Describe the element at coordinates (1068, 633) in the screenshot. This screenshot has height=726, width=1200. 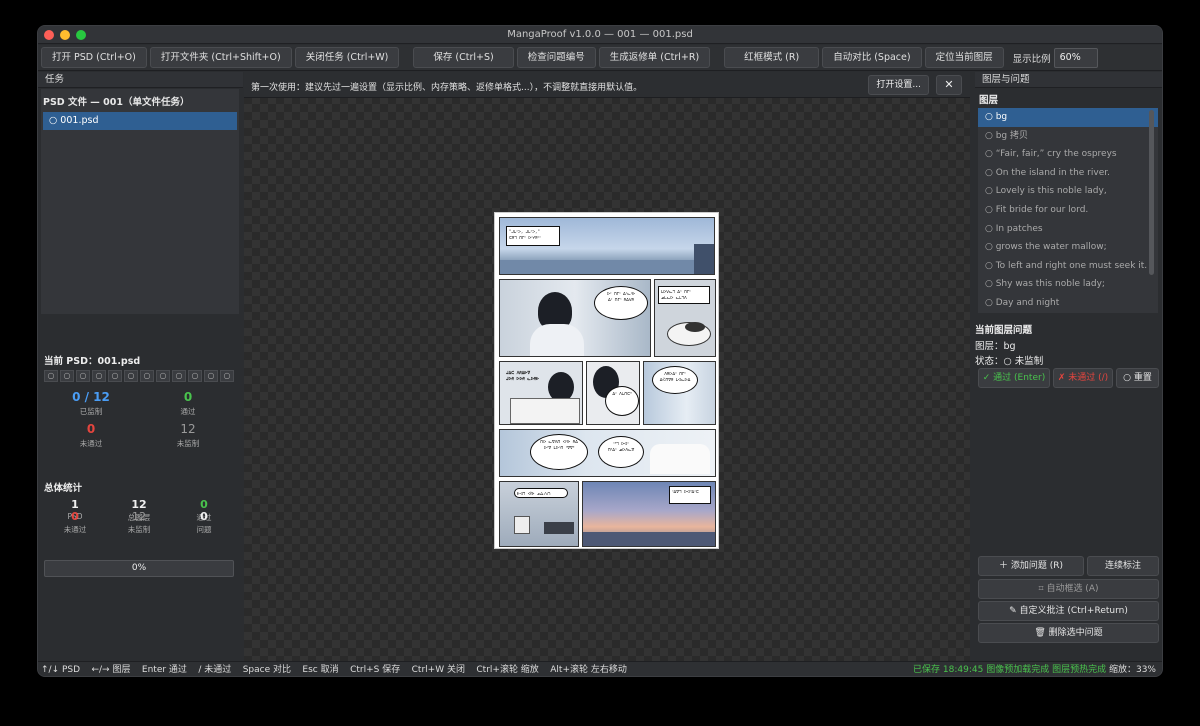
I see `delete-issue-button: 🗑 删除选中问题` at that location.